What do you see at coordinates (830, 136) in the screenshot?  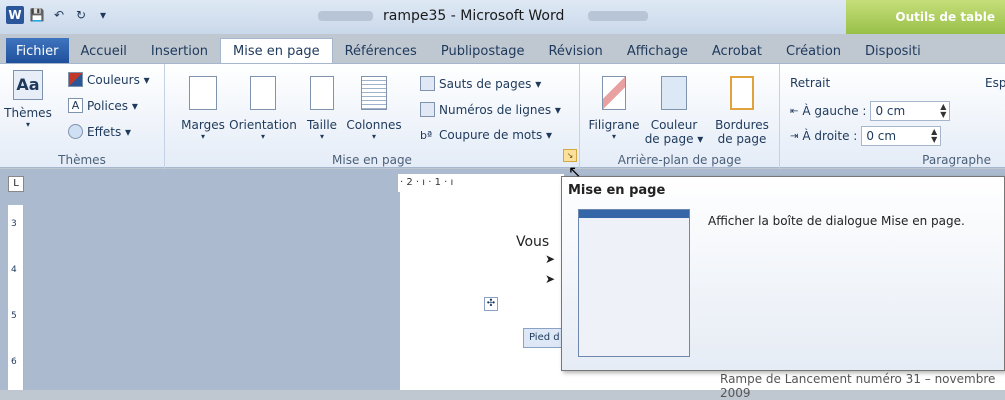 I see `droite-label: À droite :` at bounding box center [830, 136].